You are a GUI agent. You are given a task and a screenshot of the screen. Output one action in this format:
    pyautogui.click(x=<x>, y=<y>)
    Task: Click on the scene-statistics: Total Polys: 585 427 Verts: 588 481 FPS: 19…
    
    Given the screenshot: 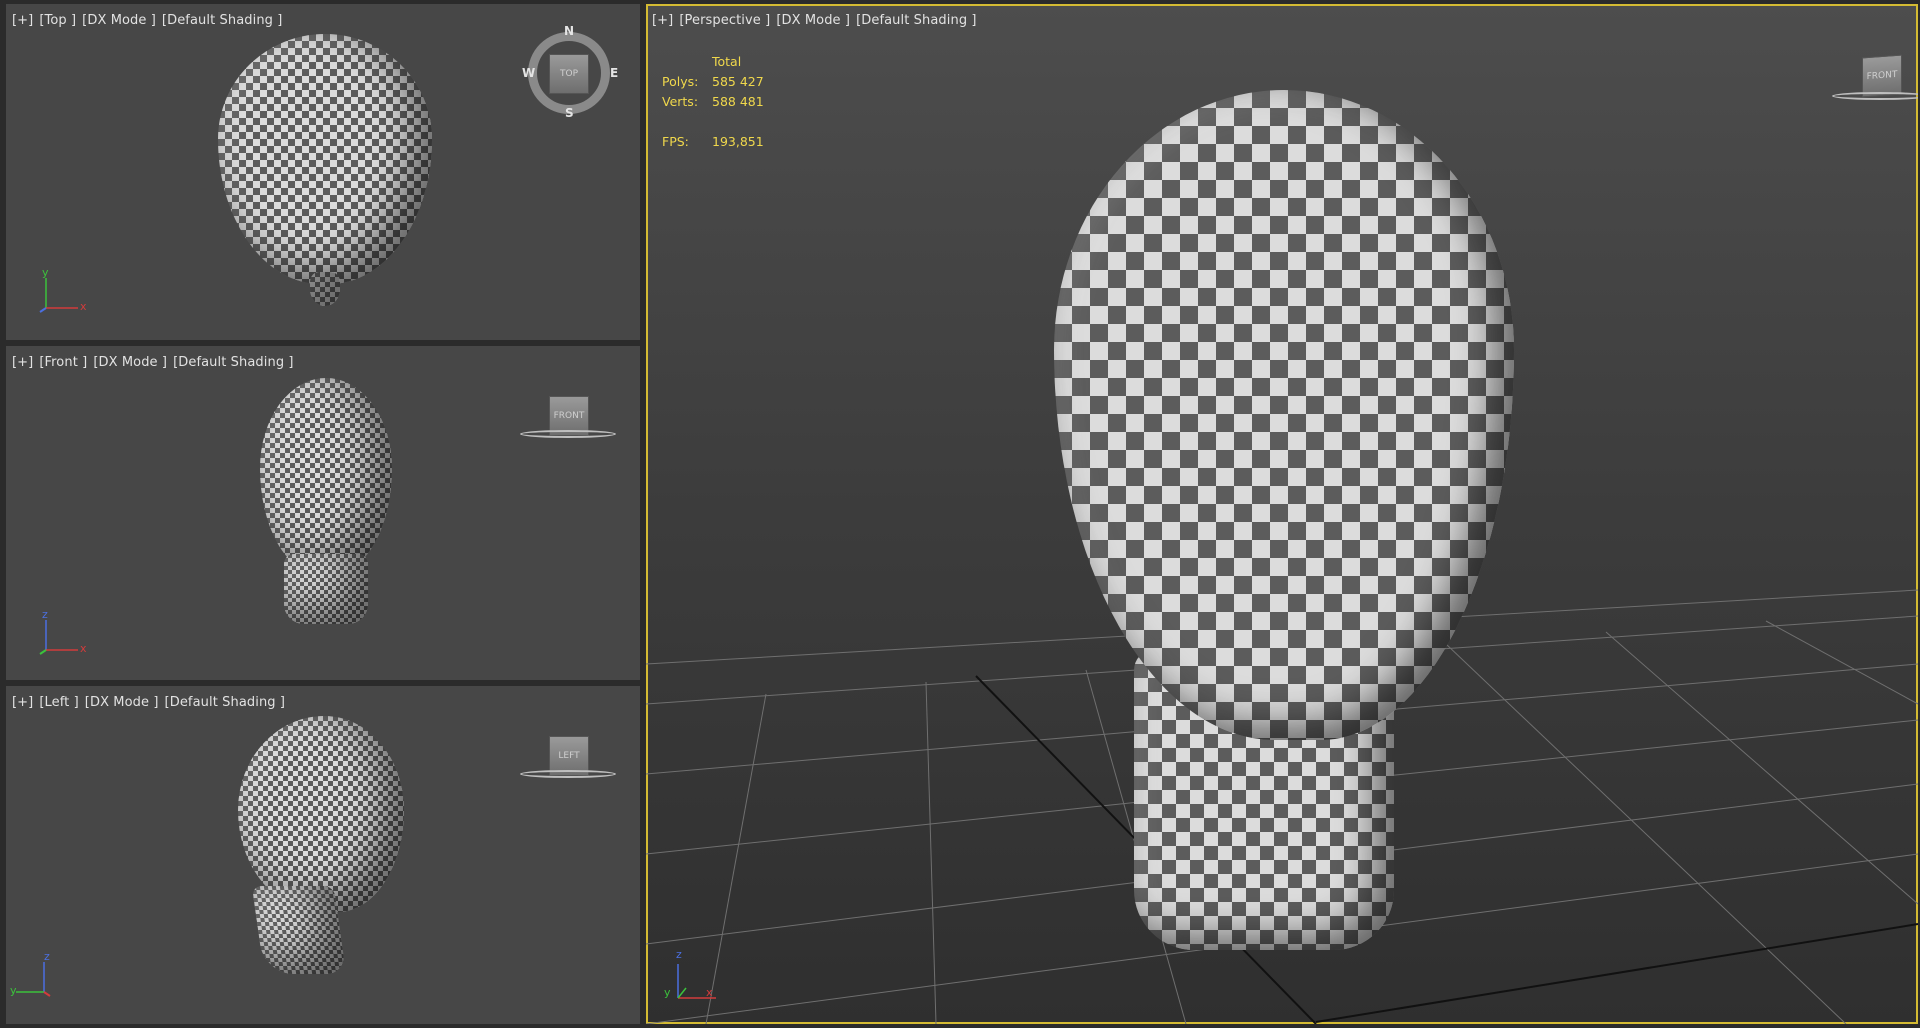 What is the action you would take?
    pyautogui.click(x=713, y=102)
    